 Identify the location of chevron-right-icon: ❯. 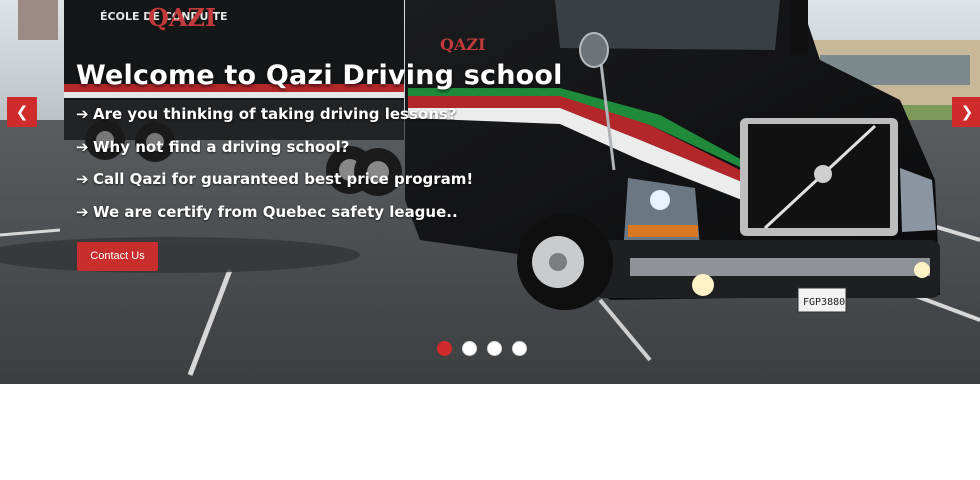
(967, 112).